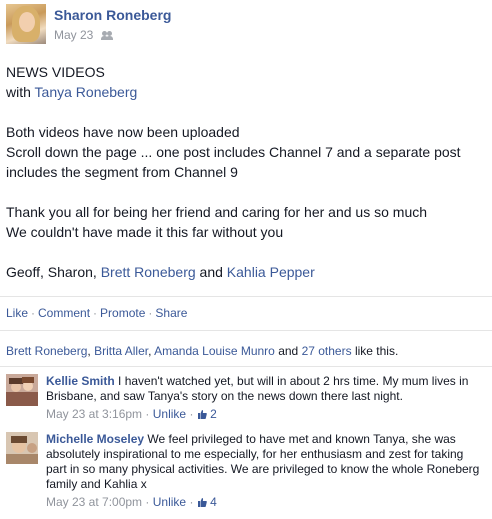 The image size is (492, 519). Describe the element at coordinates (213, 414) in the screenshot. I see `like-count: 2` at that location.